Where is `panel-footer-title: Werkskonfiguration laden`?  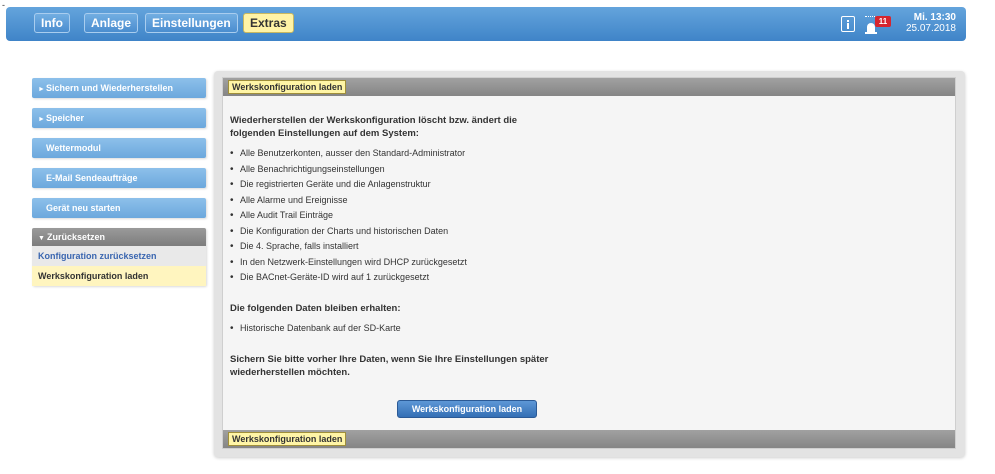 panel-footer-title: Werkskonfiguration laden is located at coordinates (287, 439).